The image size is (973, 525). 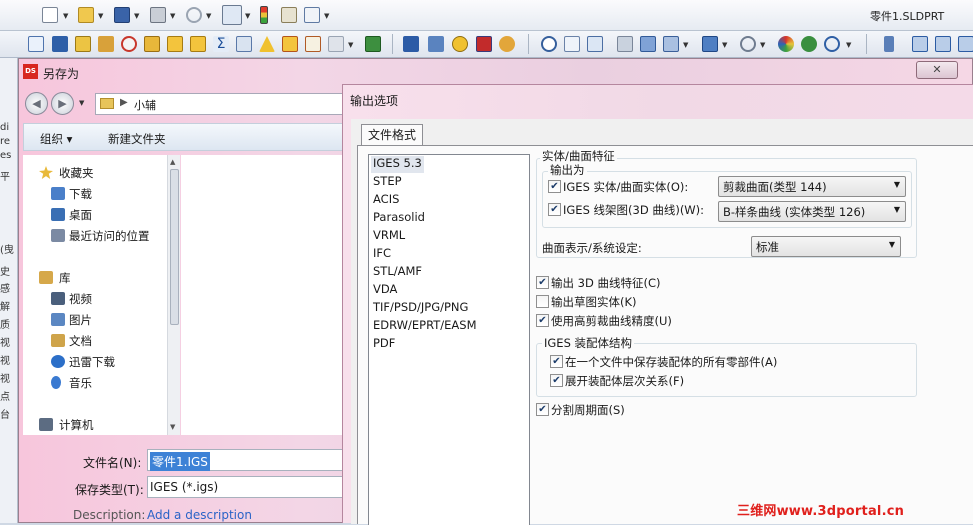 I want to click on undo-dropdown-icon: ▼, so click(x=208, y=16).